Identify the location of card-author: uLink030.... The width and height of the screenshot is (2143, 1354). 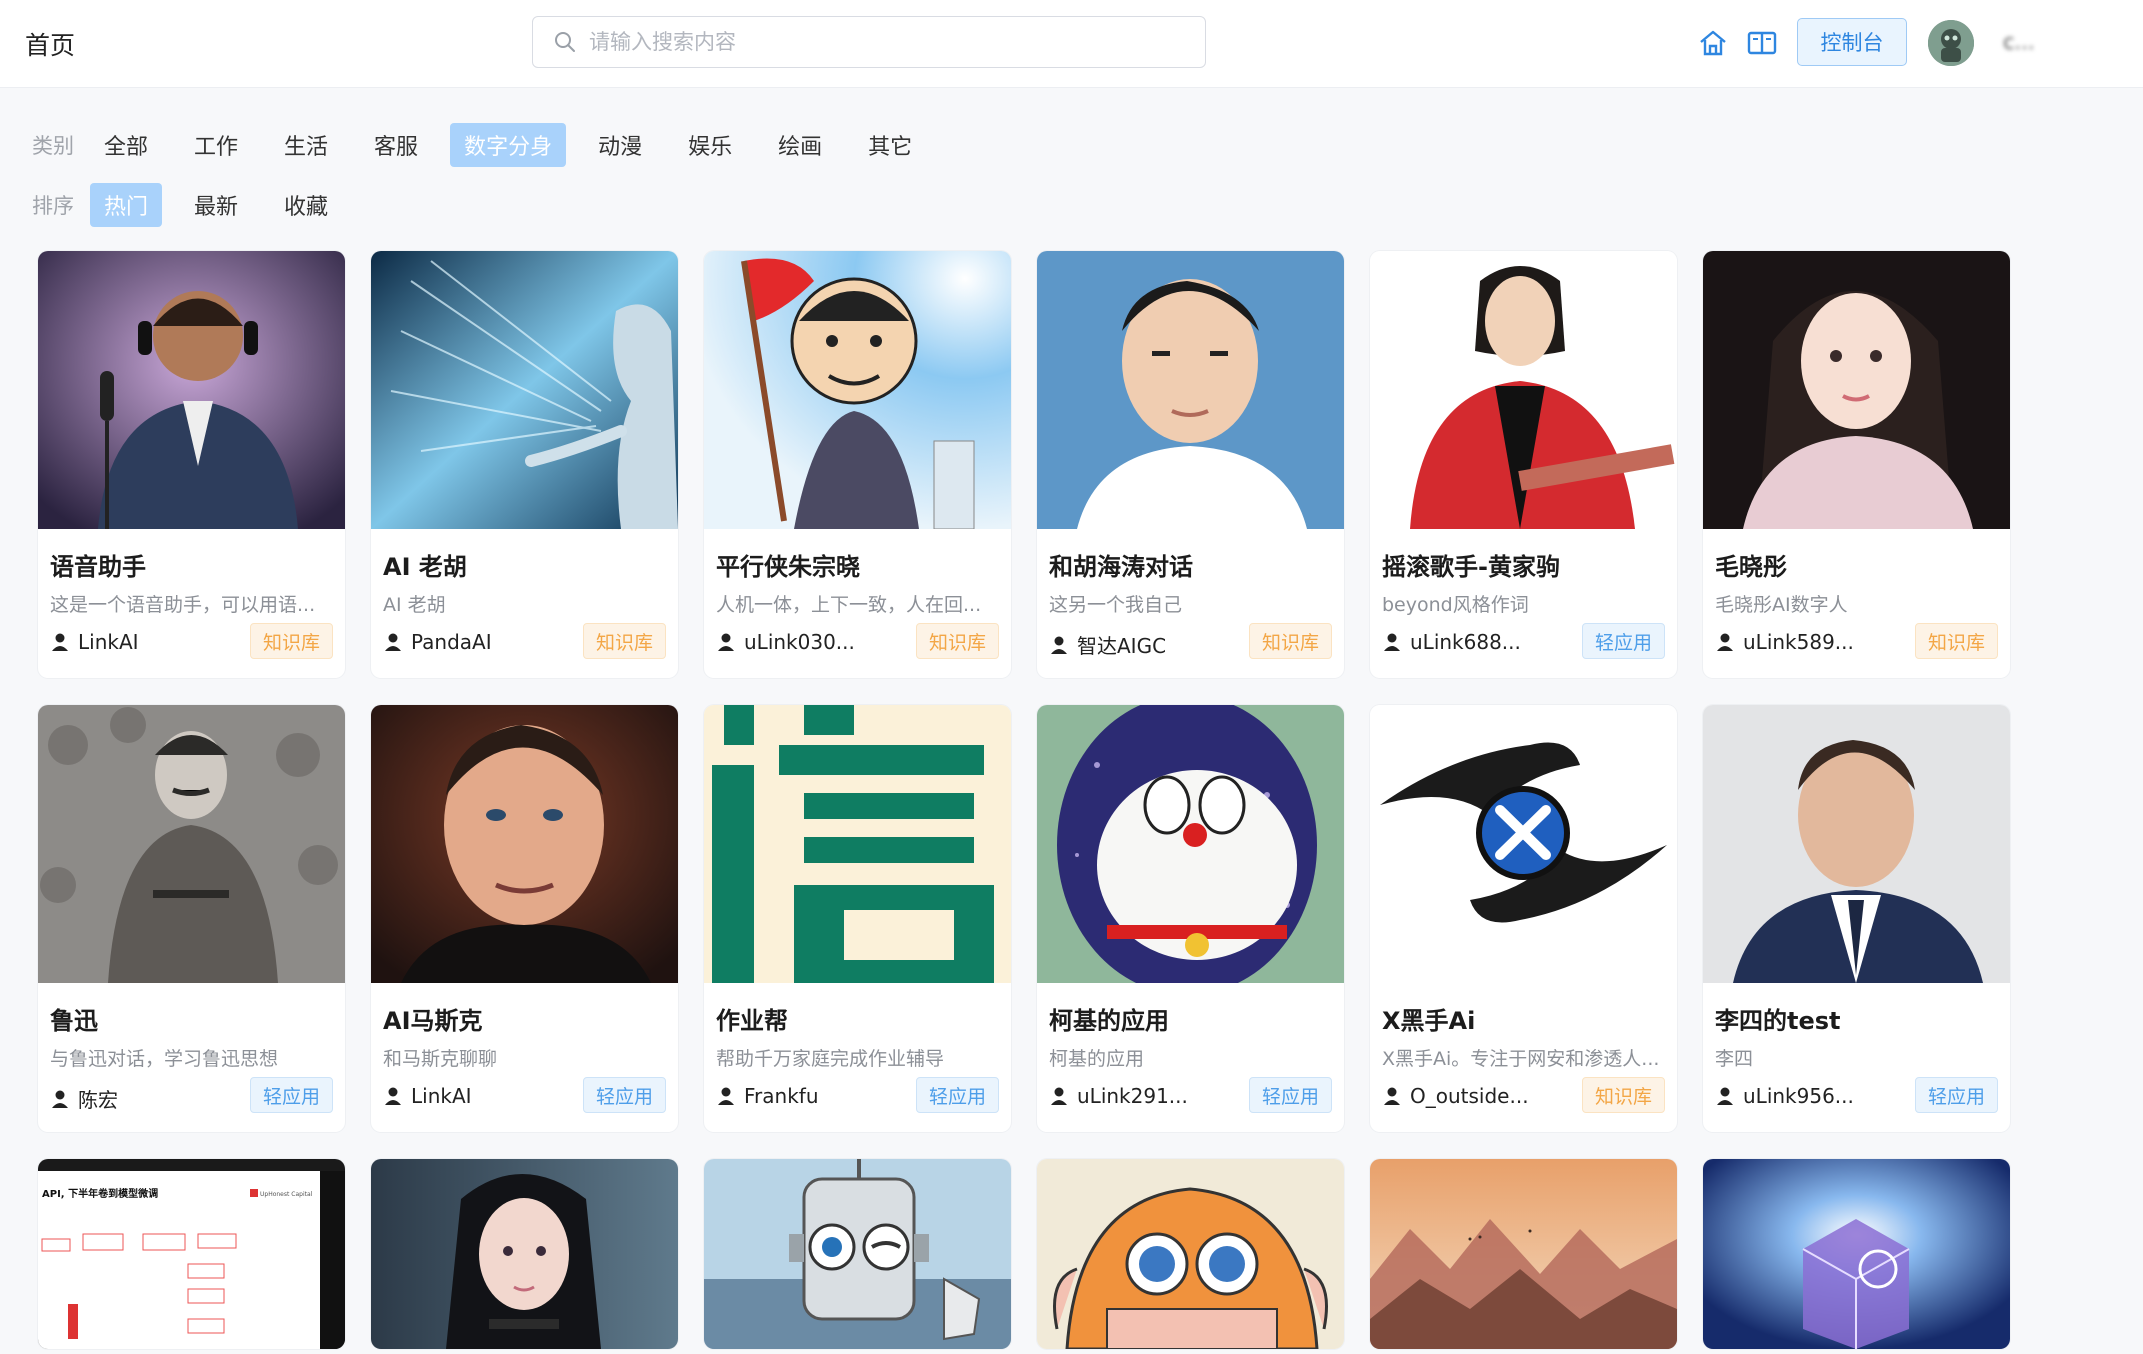
(785, 642).